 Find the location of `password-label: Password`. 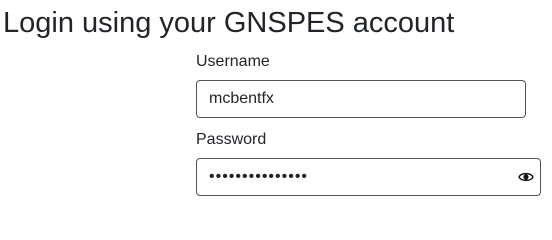

password-label: Password is located at coordinates (231, 139).